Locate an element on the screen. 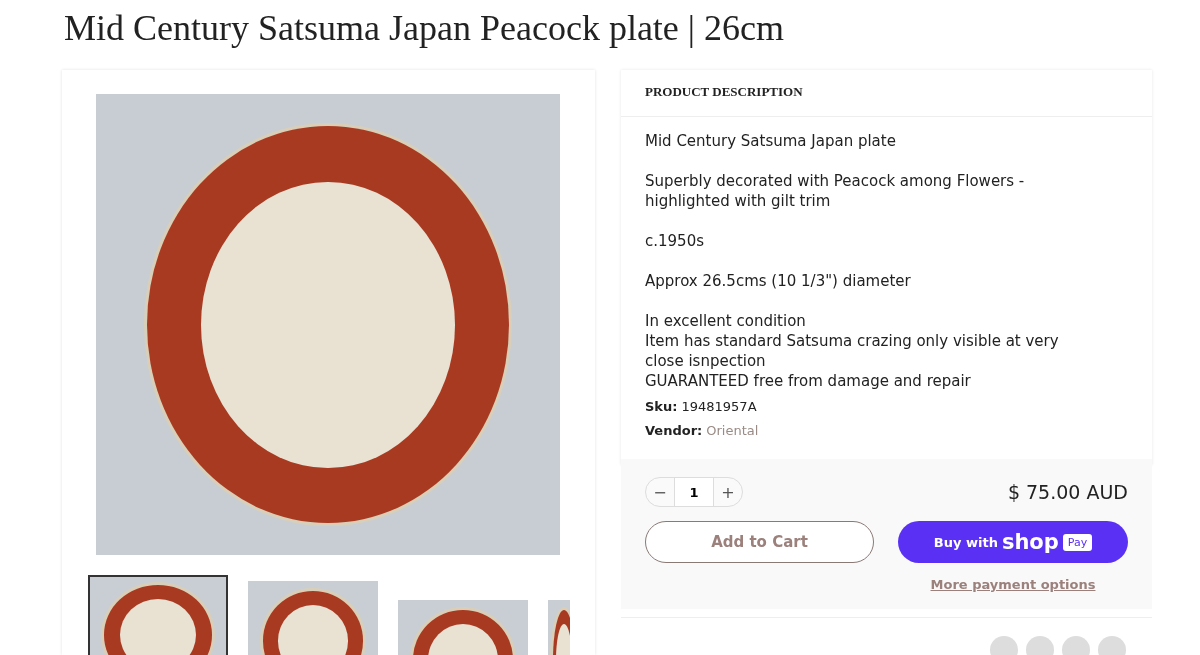  description-text: Mid Century Satsuma Japan plate is located at coordinates (771, 141).